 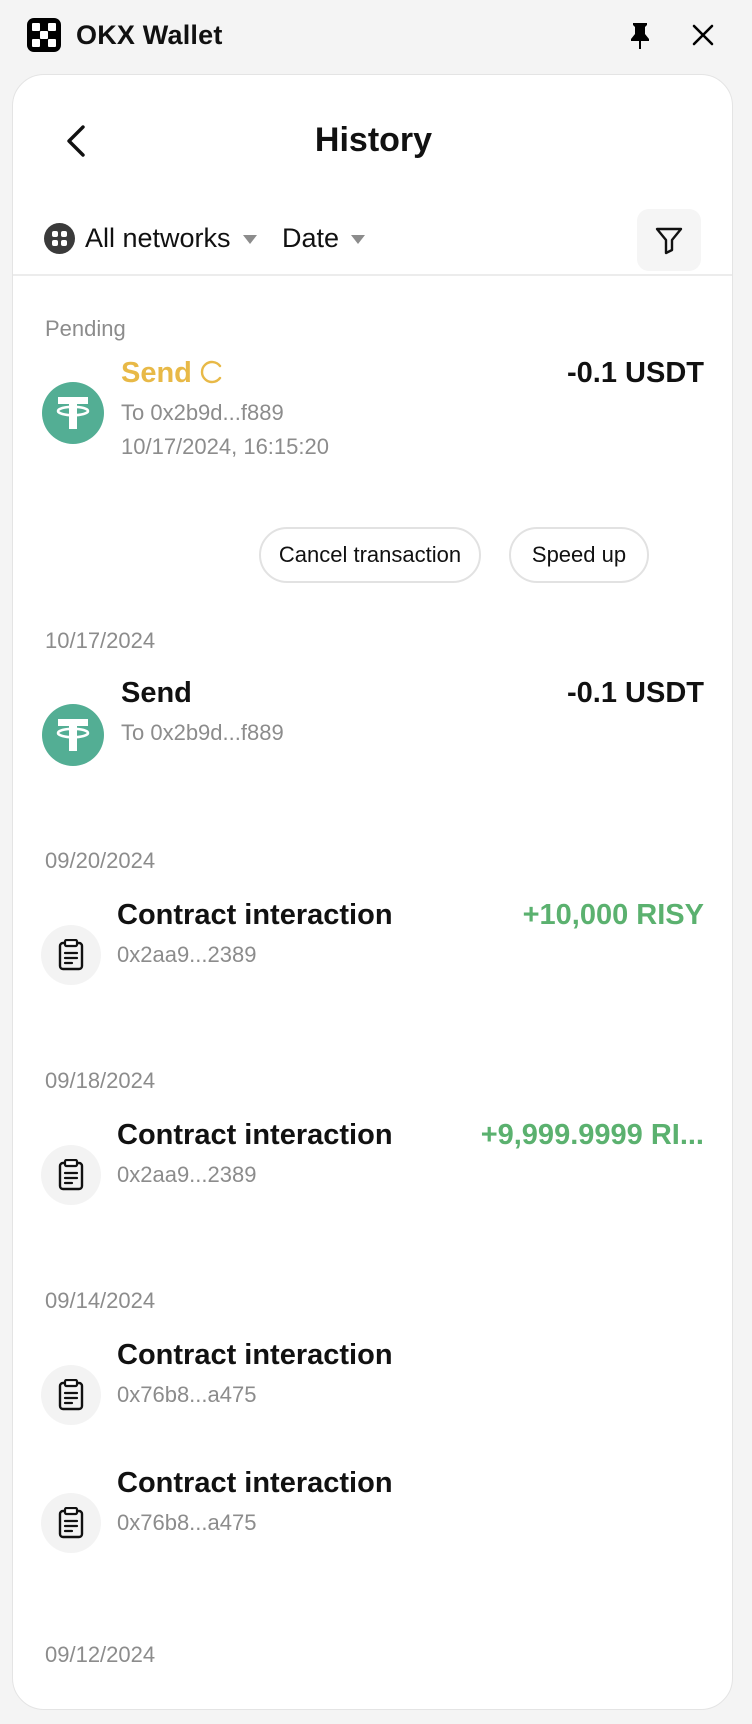 I want to click on tx-timestamp: 10/17/2024, 16:15:20, so click(x=225, y=446).